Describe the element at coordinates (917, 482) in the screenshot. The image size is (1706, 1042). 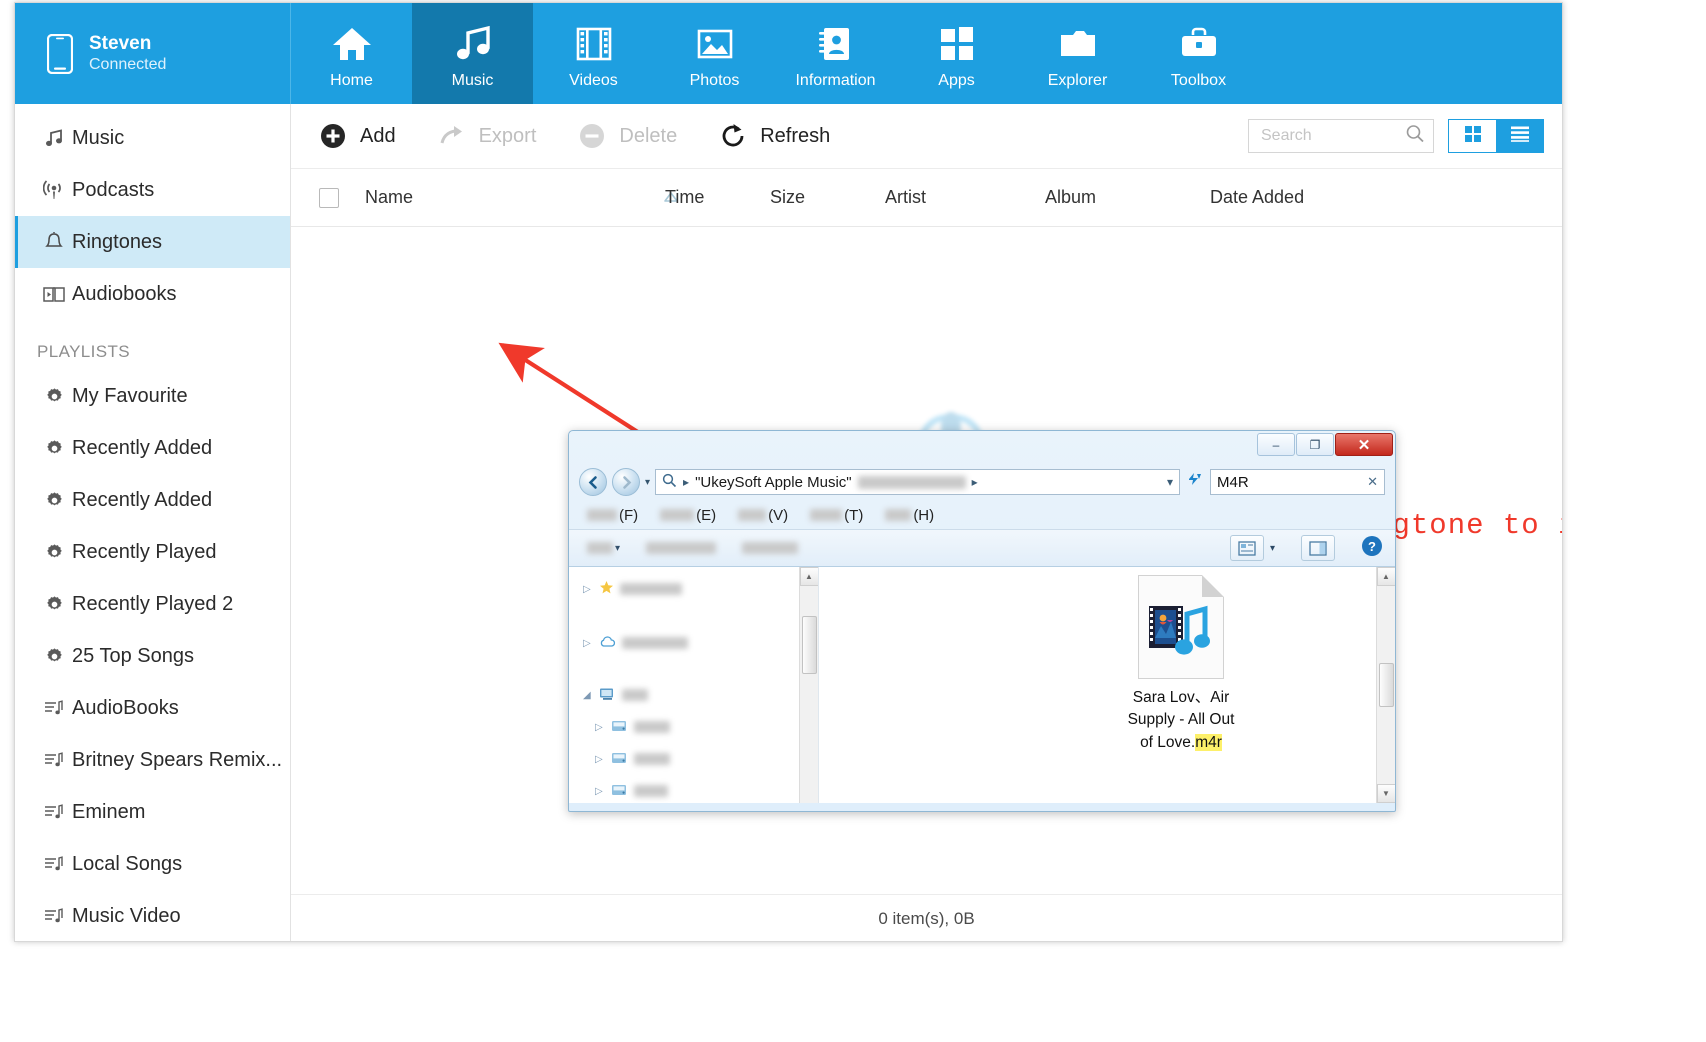
I see `address-field: ▸ "UkeySoft Apple Music" ▸ ▾` at that location.